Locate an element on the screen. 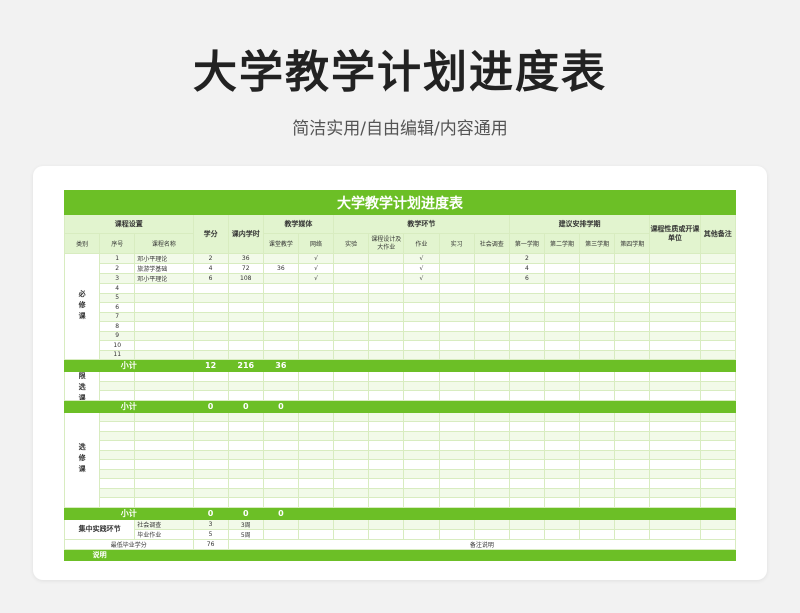  course-name-cell: 旅游学基础 is located at coordinates (164, 268).